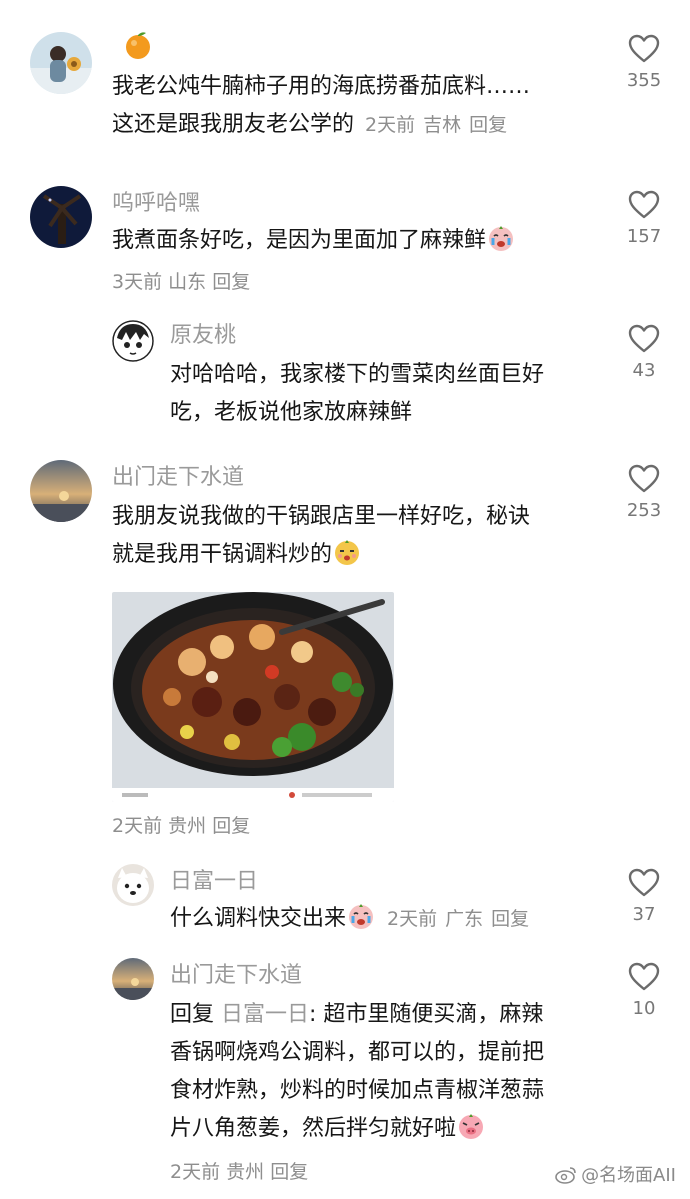  What do you see at coordinates (321, 105) in the screenshot?
I see `comment-text: 我老公炖牛腩柿子用的海底捞番茄底料…… 这还是跟我朋友老公学的 2天前 吉林 回复` at bounding box center [321, 105].